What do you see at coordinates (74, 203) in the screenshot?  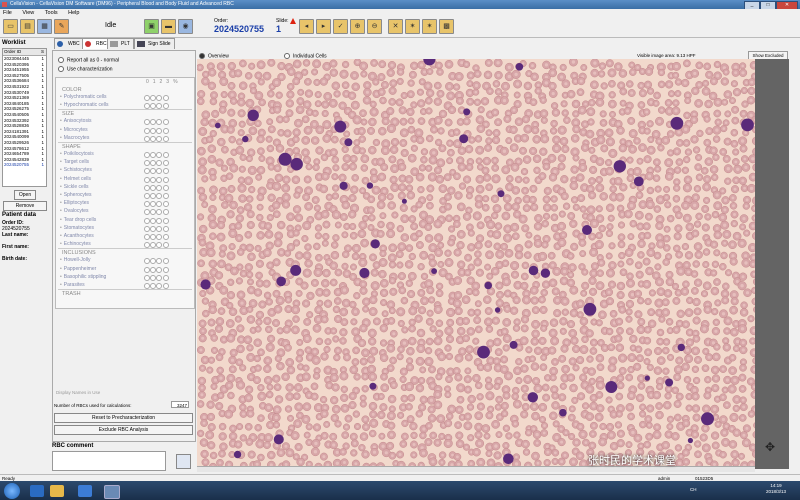 I see `morphology-row: • Elliptocytes` at bounding box center [74, 203].